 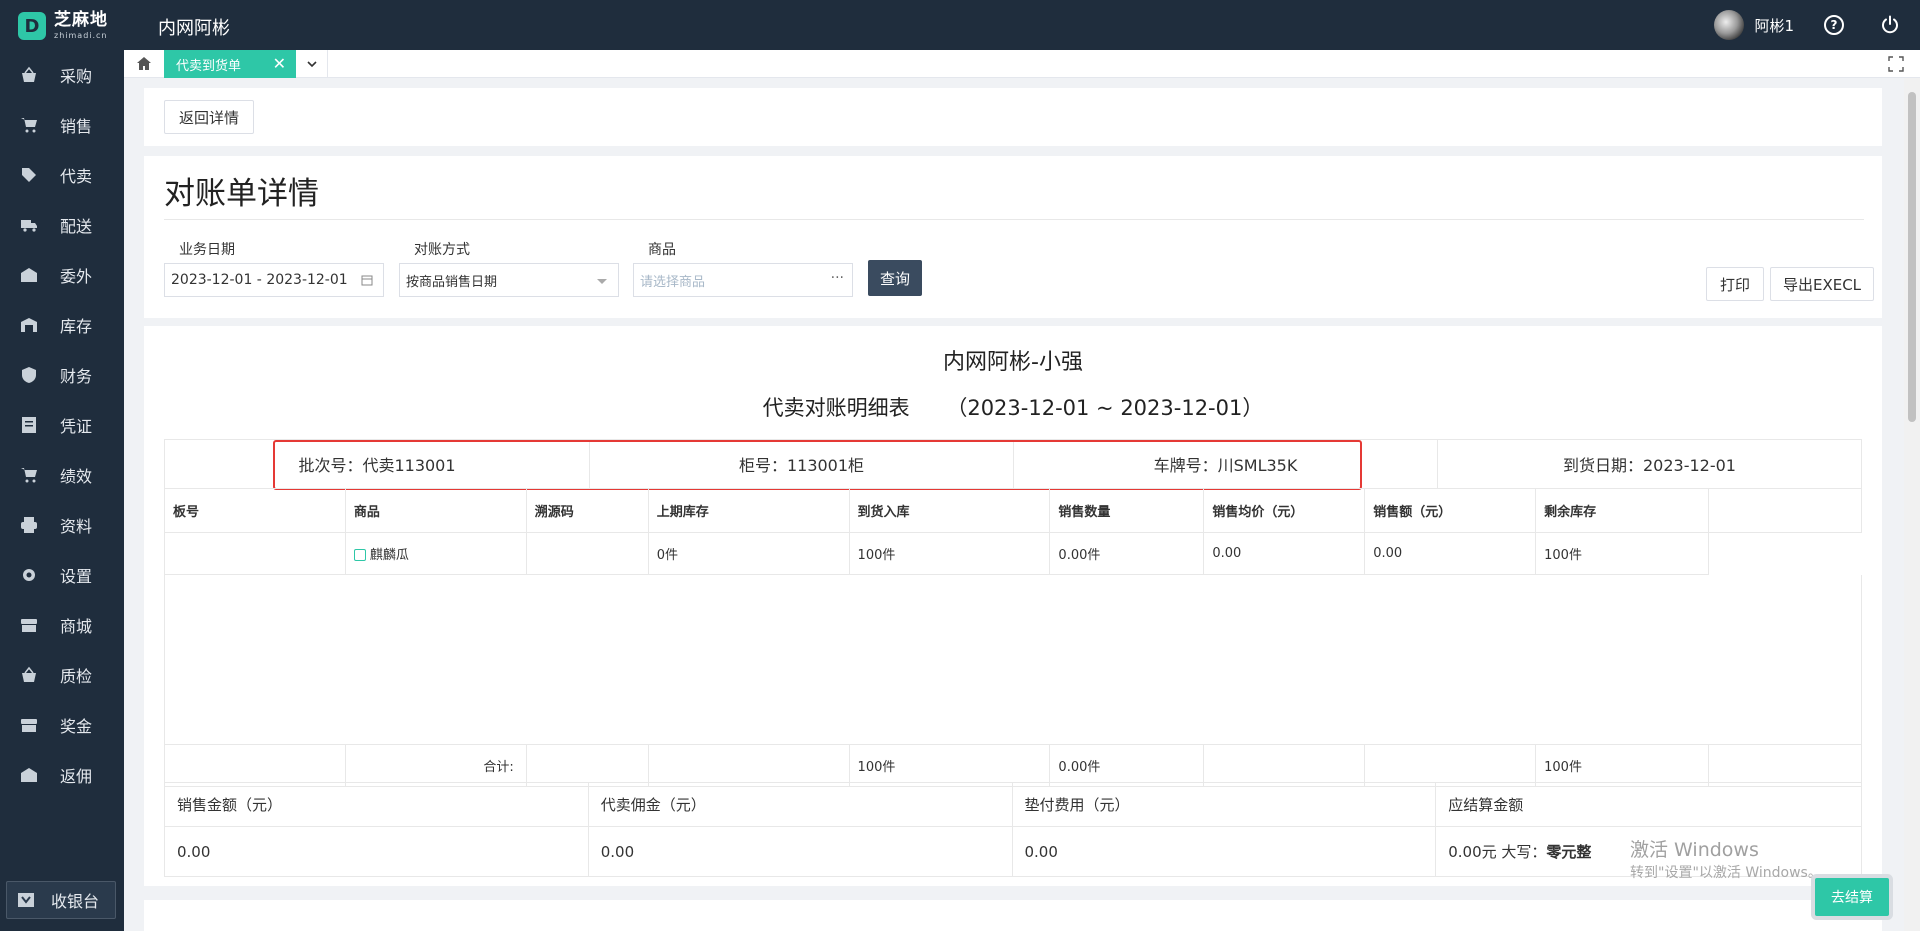 I want to click on close-icon: ✕, so click(x=279, y=63).